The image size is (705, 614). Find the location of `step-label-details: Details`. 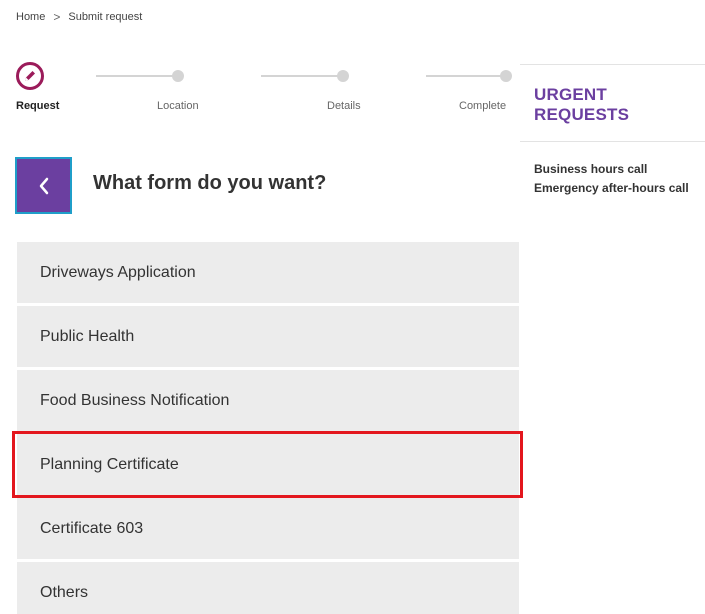

step-label-details: Details is located at coordinates (344, 106).